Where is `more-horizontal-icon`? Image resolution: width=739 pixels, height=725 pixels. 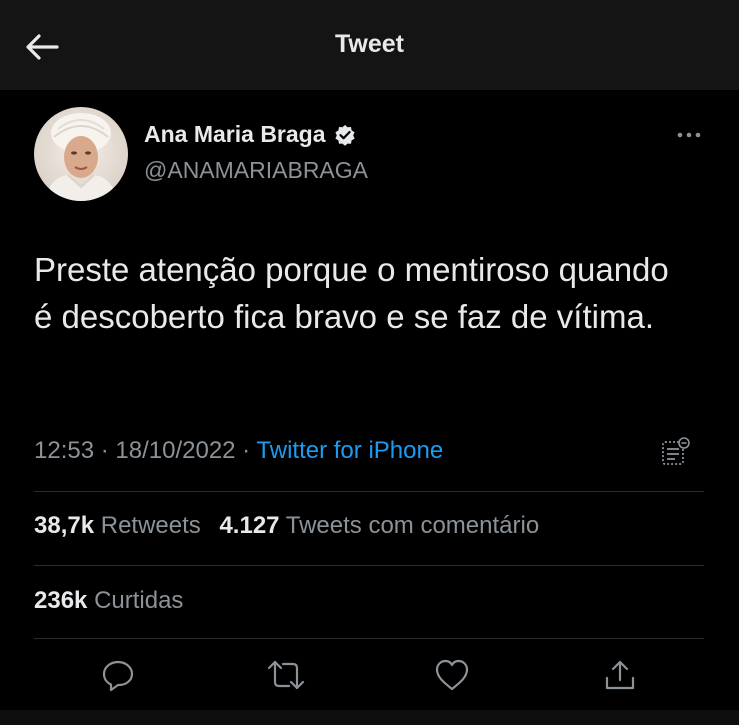 more-horizontal-icon is located at coordinates (689, 135).